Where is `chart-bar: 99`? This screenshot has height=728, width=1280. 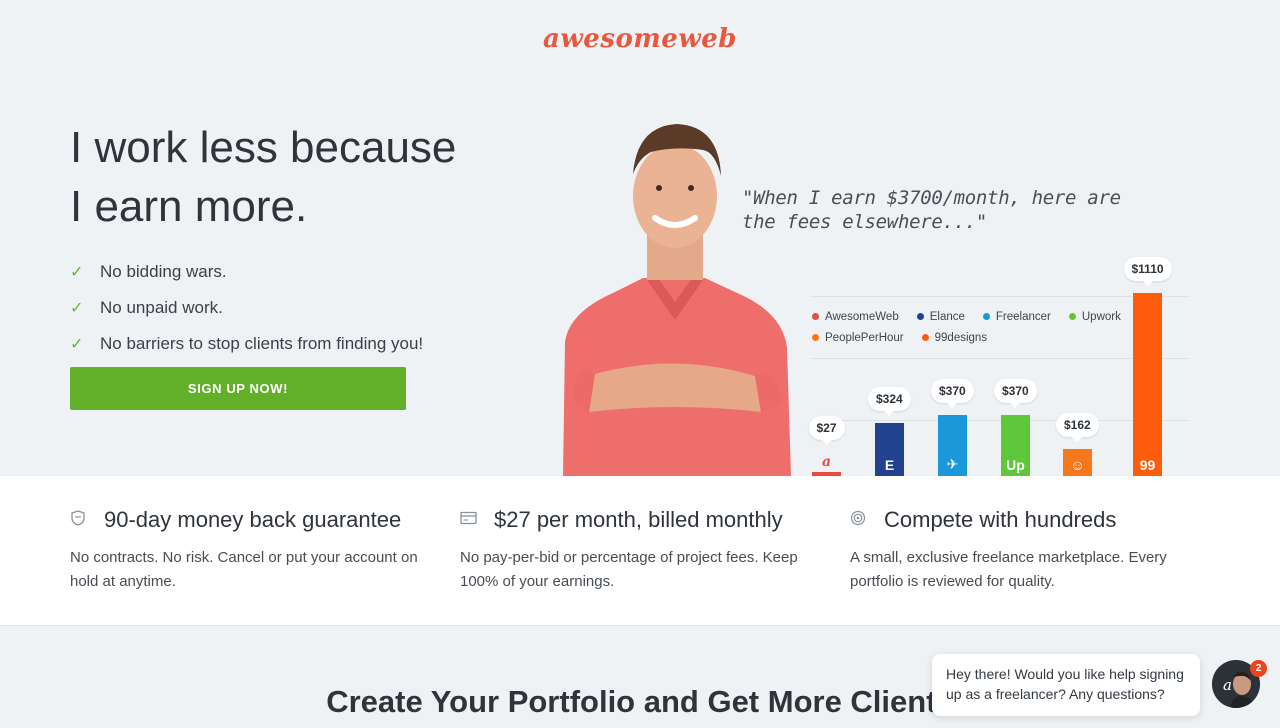
chart-bar: 99 is located at coordinates (1147, 384).